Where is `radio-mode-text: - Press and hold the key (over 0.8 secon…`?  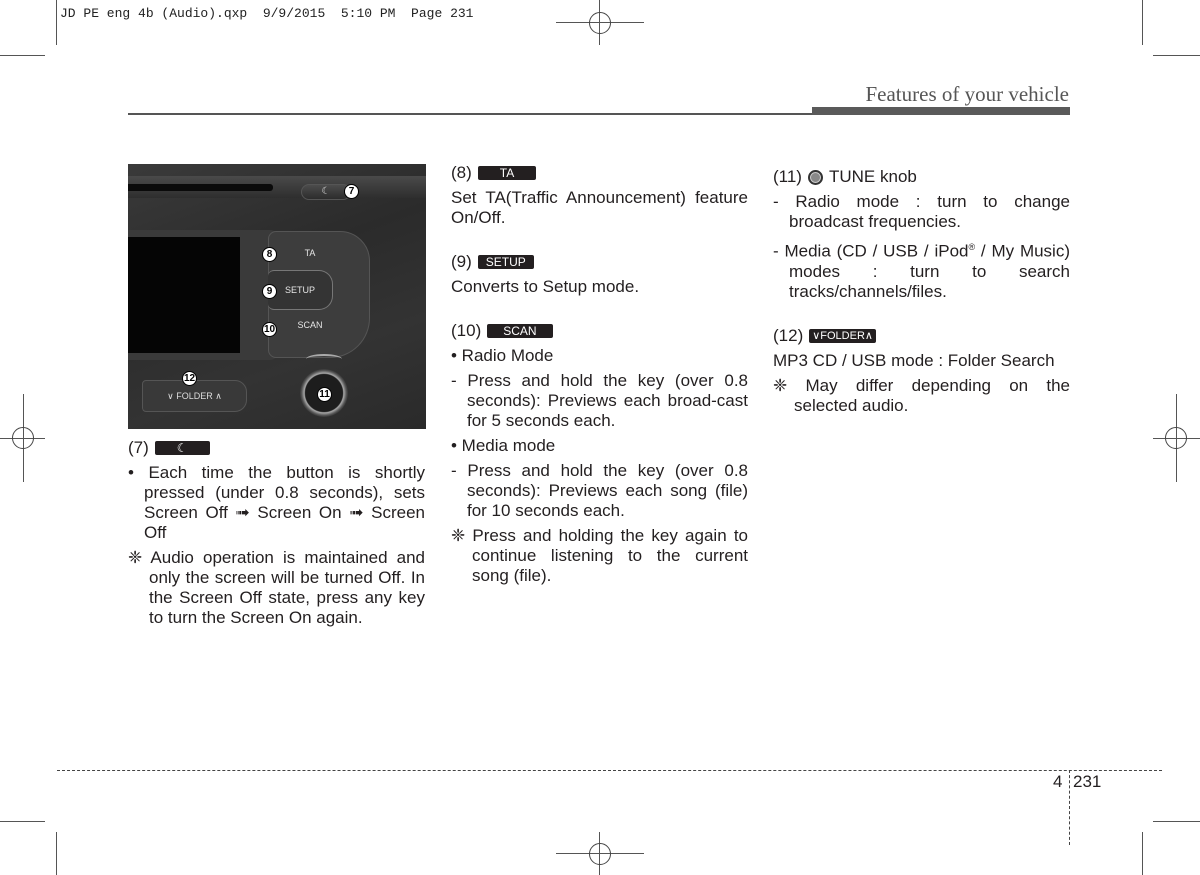
radio-mode-text: - Press and hold the key (over 0.8 secon… is located at coordinates (599, 400).